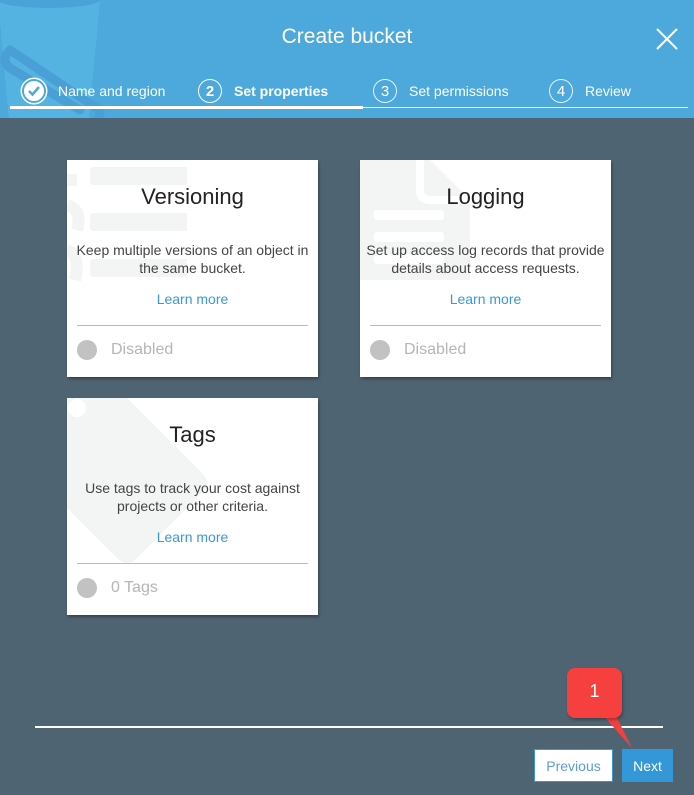 The image size is (694, 795). Describe the element at coordinates (647, 765) in the screenshot. I see `next-button: Next` at that location.